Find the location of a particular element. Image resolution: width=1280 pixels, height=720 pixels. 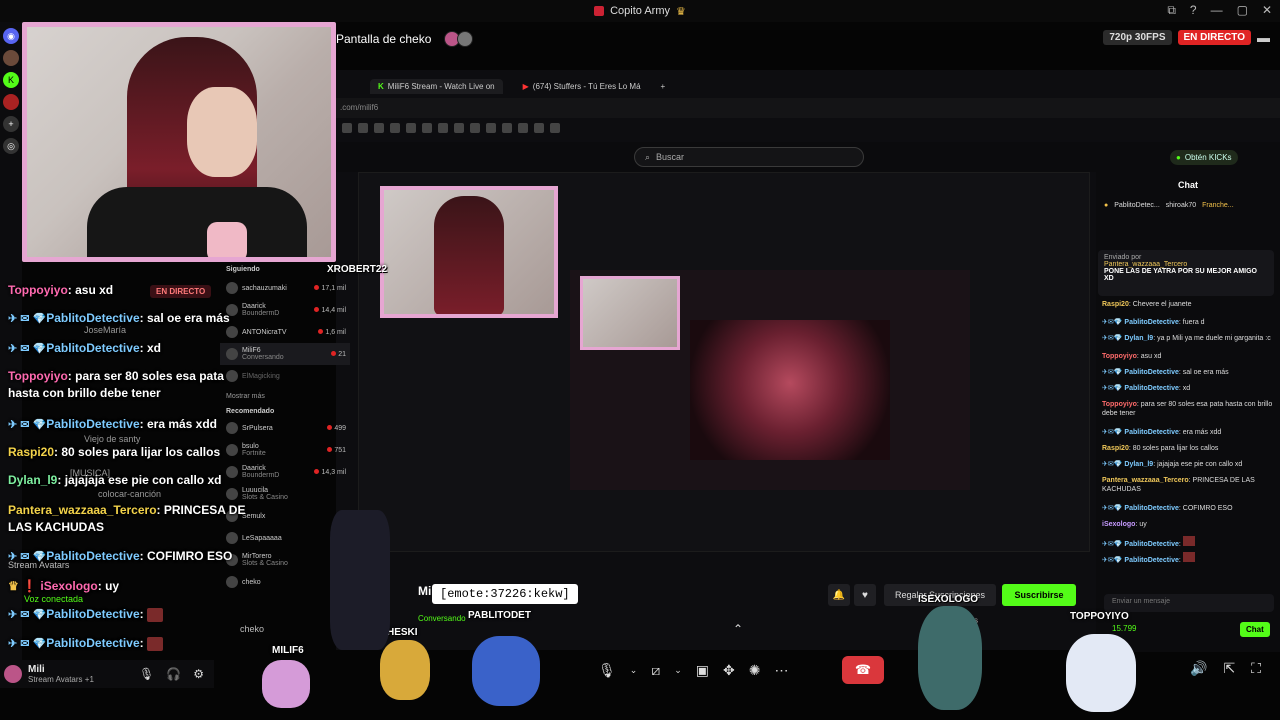

mic-icon: 🎙 is located at coordinates (146, 674).